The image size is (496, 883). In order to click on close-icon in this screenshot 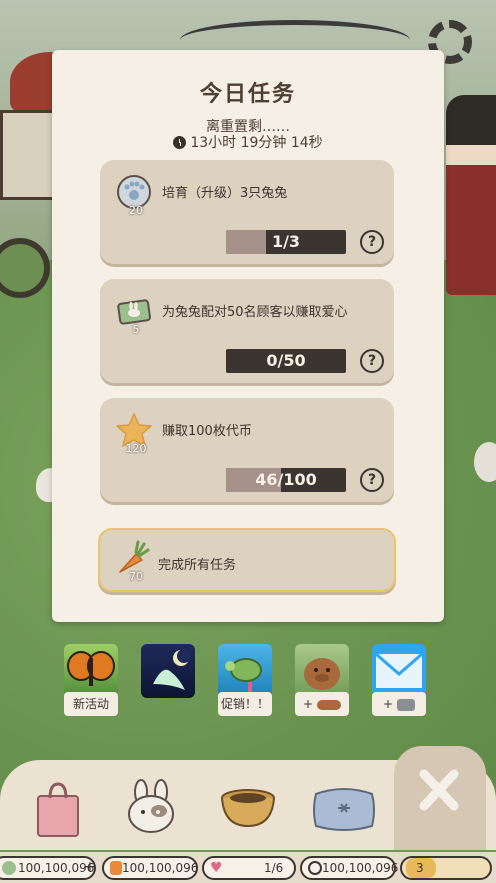, I will do `click(439, 790)`.